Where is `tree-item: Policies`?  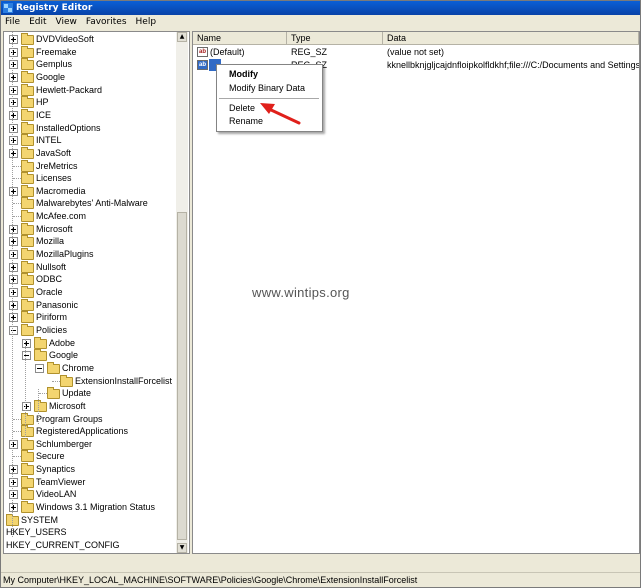
tree-item: Policies is located at coordinates (90, 330).